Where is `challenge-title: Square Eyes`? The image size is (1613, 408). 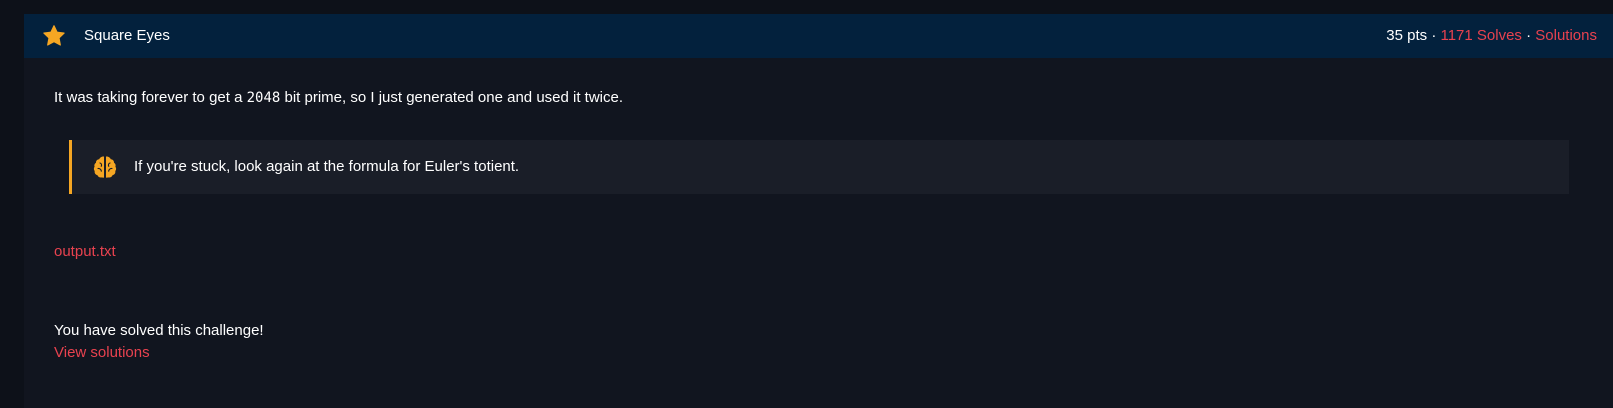
challenge-title: Square Eyes is located at coordinates (127, 35).